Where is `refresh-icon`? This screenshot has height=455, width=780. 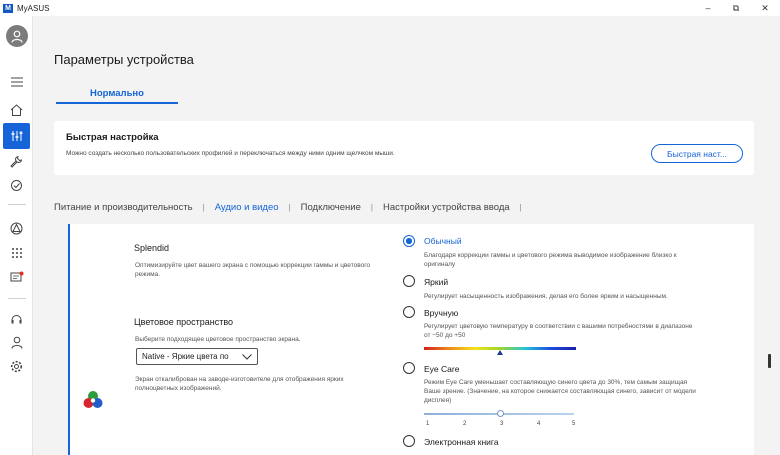
refresh-icon is located at coordinates (16, 185).